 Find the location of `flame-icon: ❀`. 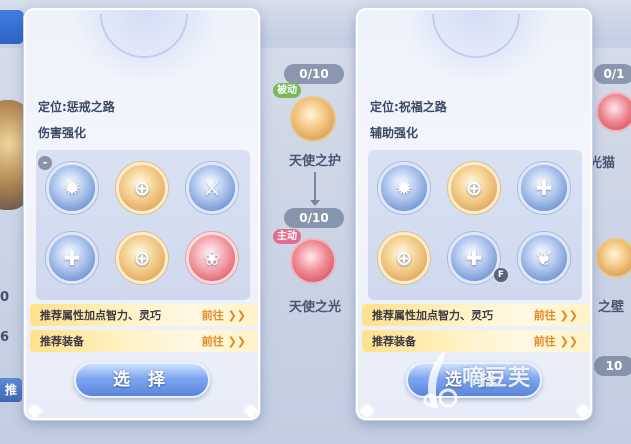

flame-icon: ❀ is located at coordinates (212, 258).